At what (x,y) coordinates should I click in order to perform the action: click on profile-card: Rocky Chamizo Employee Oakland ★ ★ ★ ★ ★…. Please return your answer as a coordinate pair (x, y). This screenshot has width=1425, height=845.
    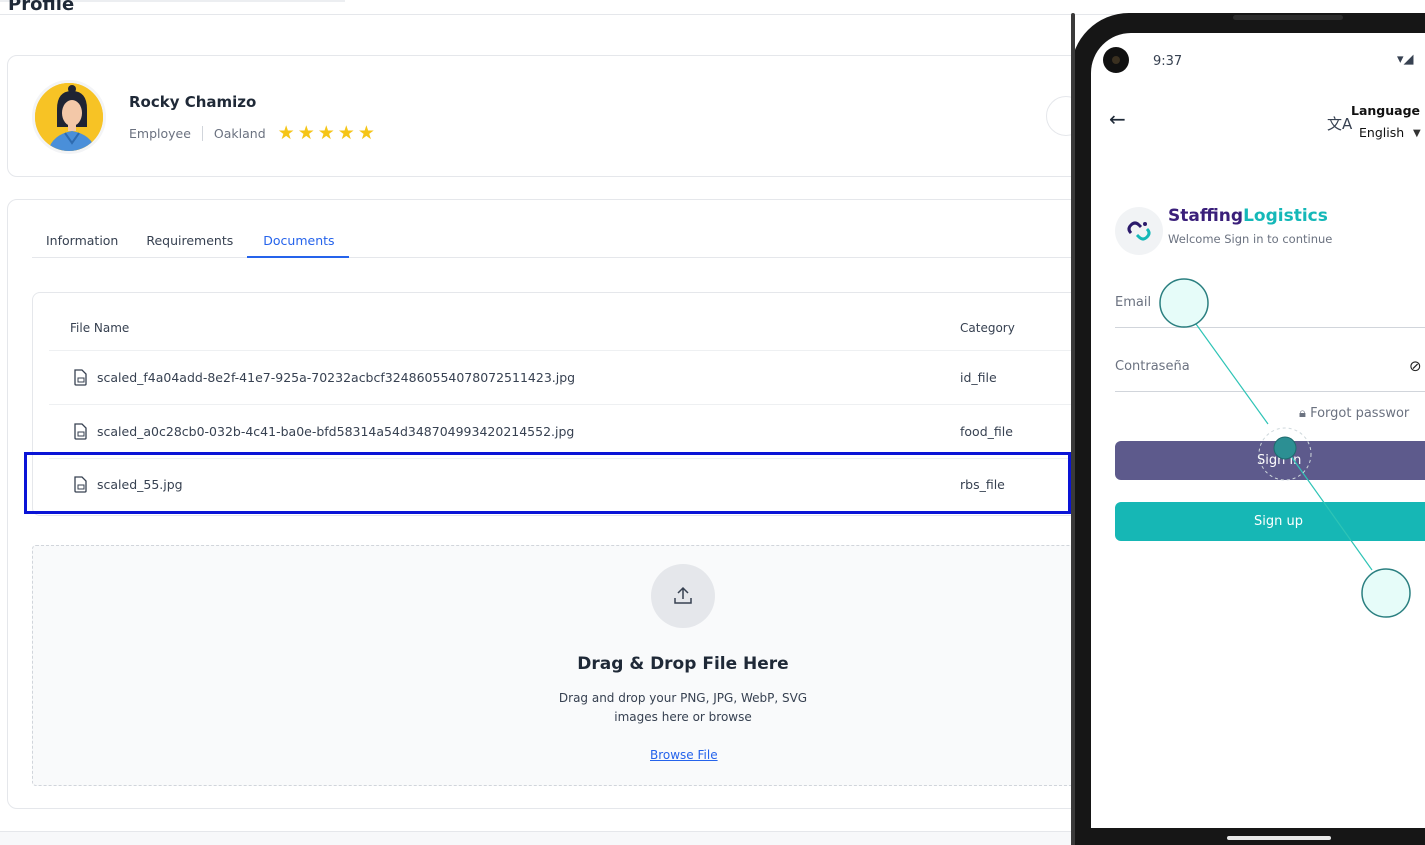
    Looking at the image, I should click on (557, 116).